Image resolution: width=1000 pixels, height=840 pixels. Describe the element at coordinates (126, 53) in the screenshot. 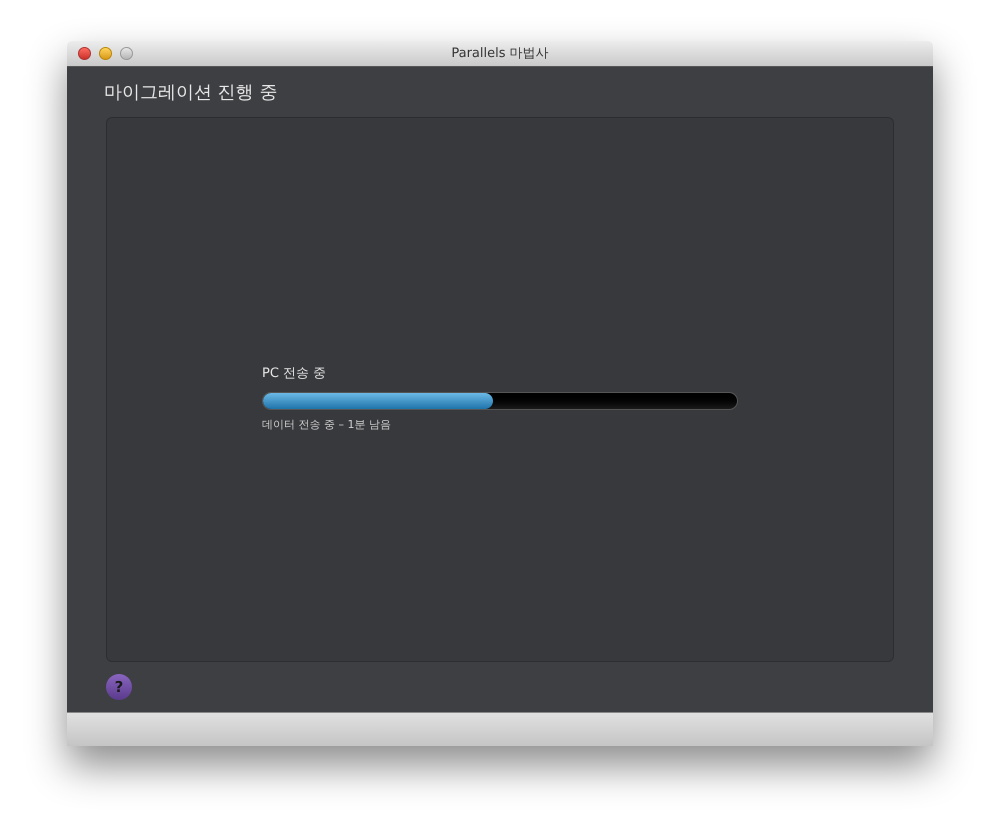

I see `zoom-button` at that location.